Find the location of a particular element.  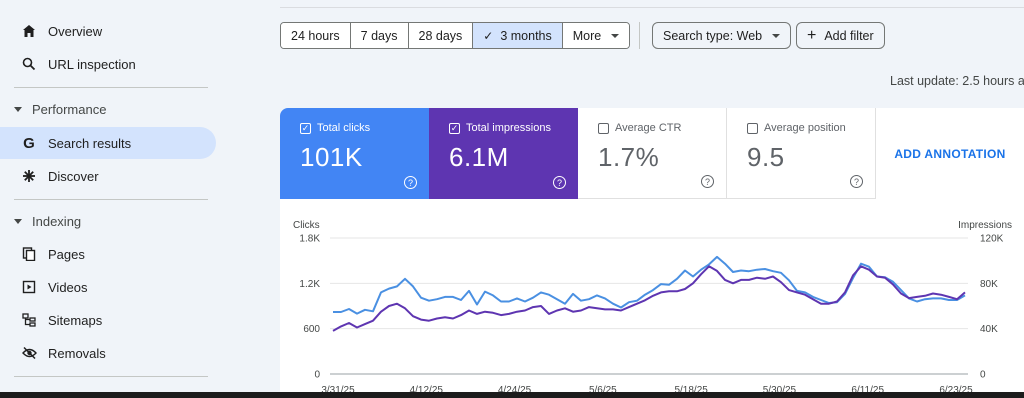

plus-icon: + is located at coordinates (812, 35).